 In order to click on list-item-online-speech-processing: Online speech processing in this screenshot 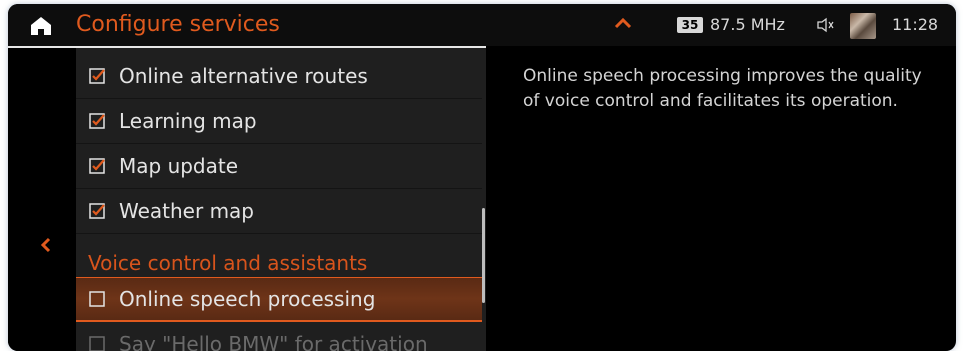, I will do `click(279, 299)`.